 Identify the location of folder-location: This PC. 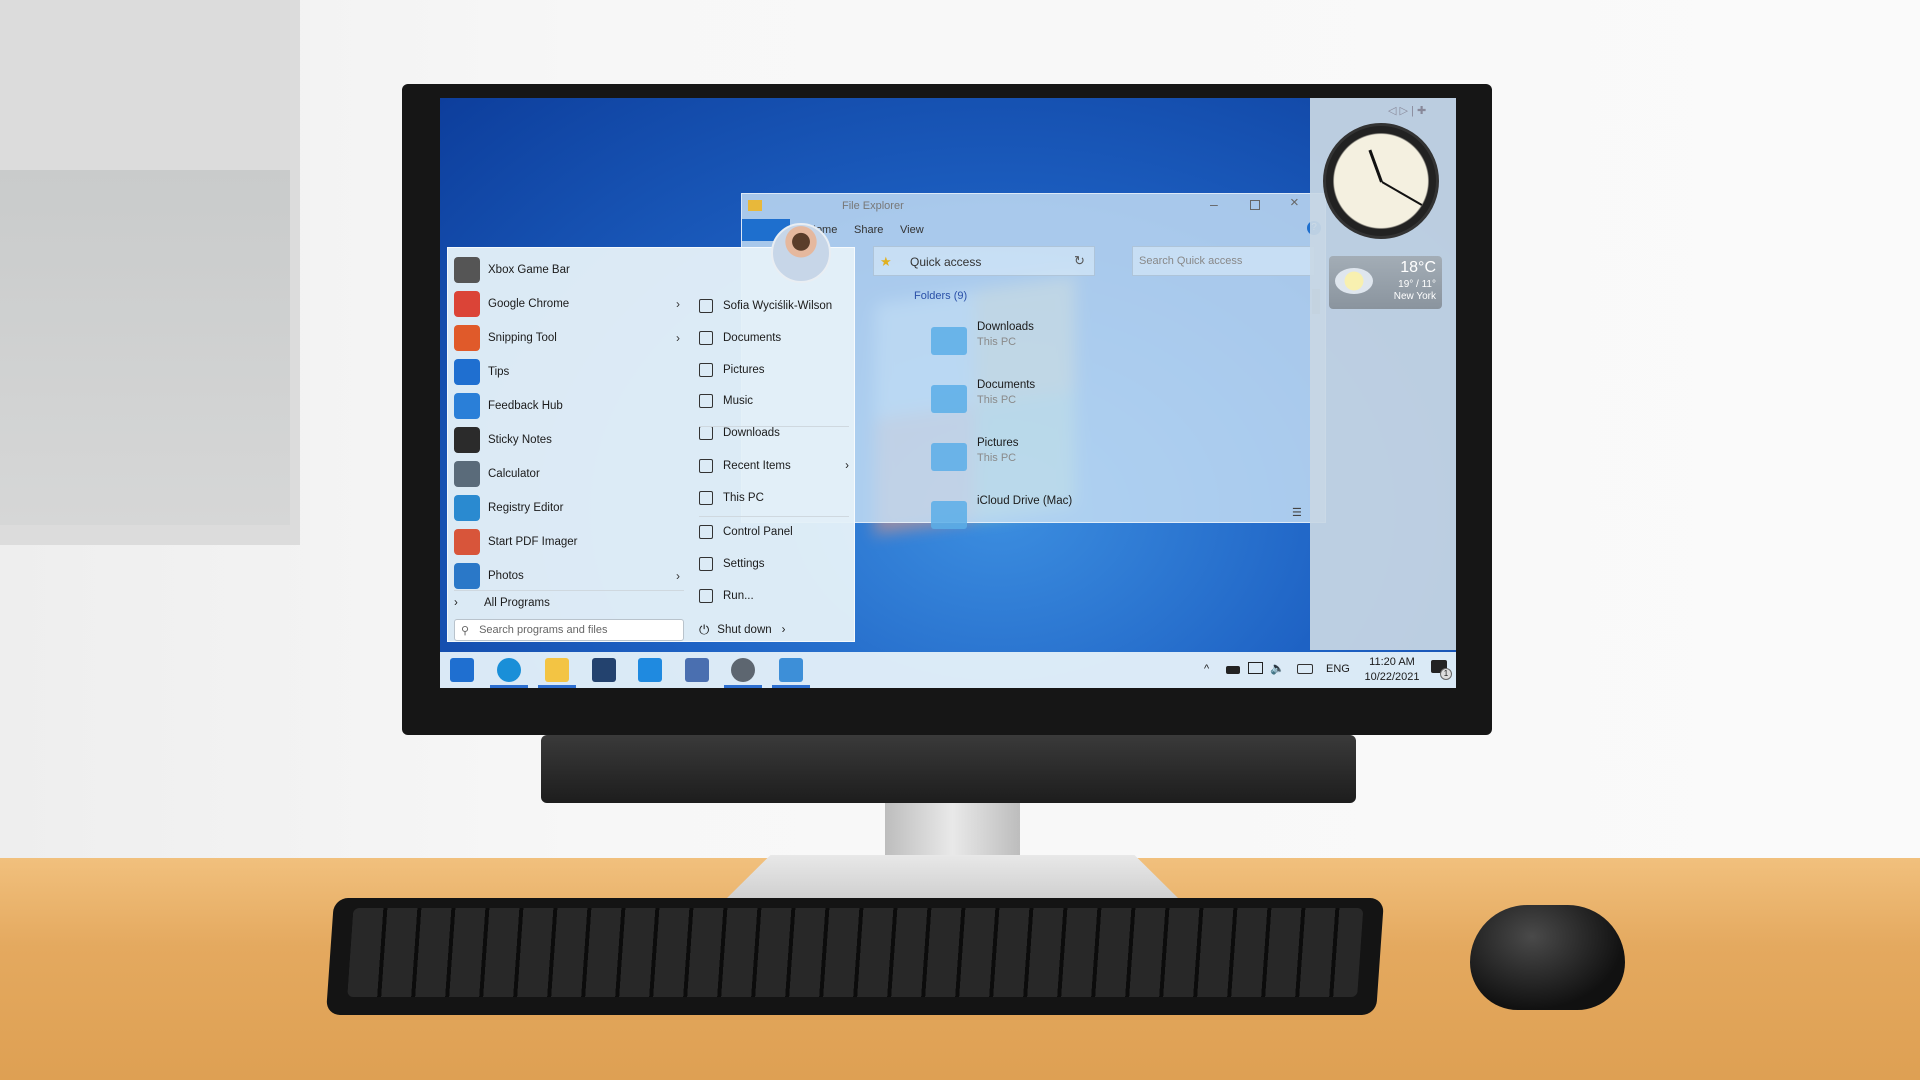
(997, 342).